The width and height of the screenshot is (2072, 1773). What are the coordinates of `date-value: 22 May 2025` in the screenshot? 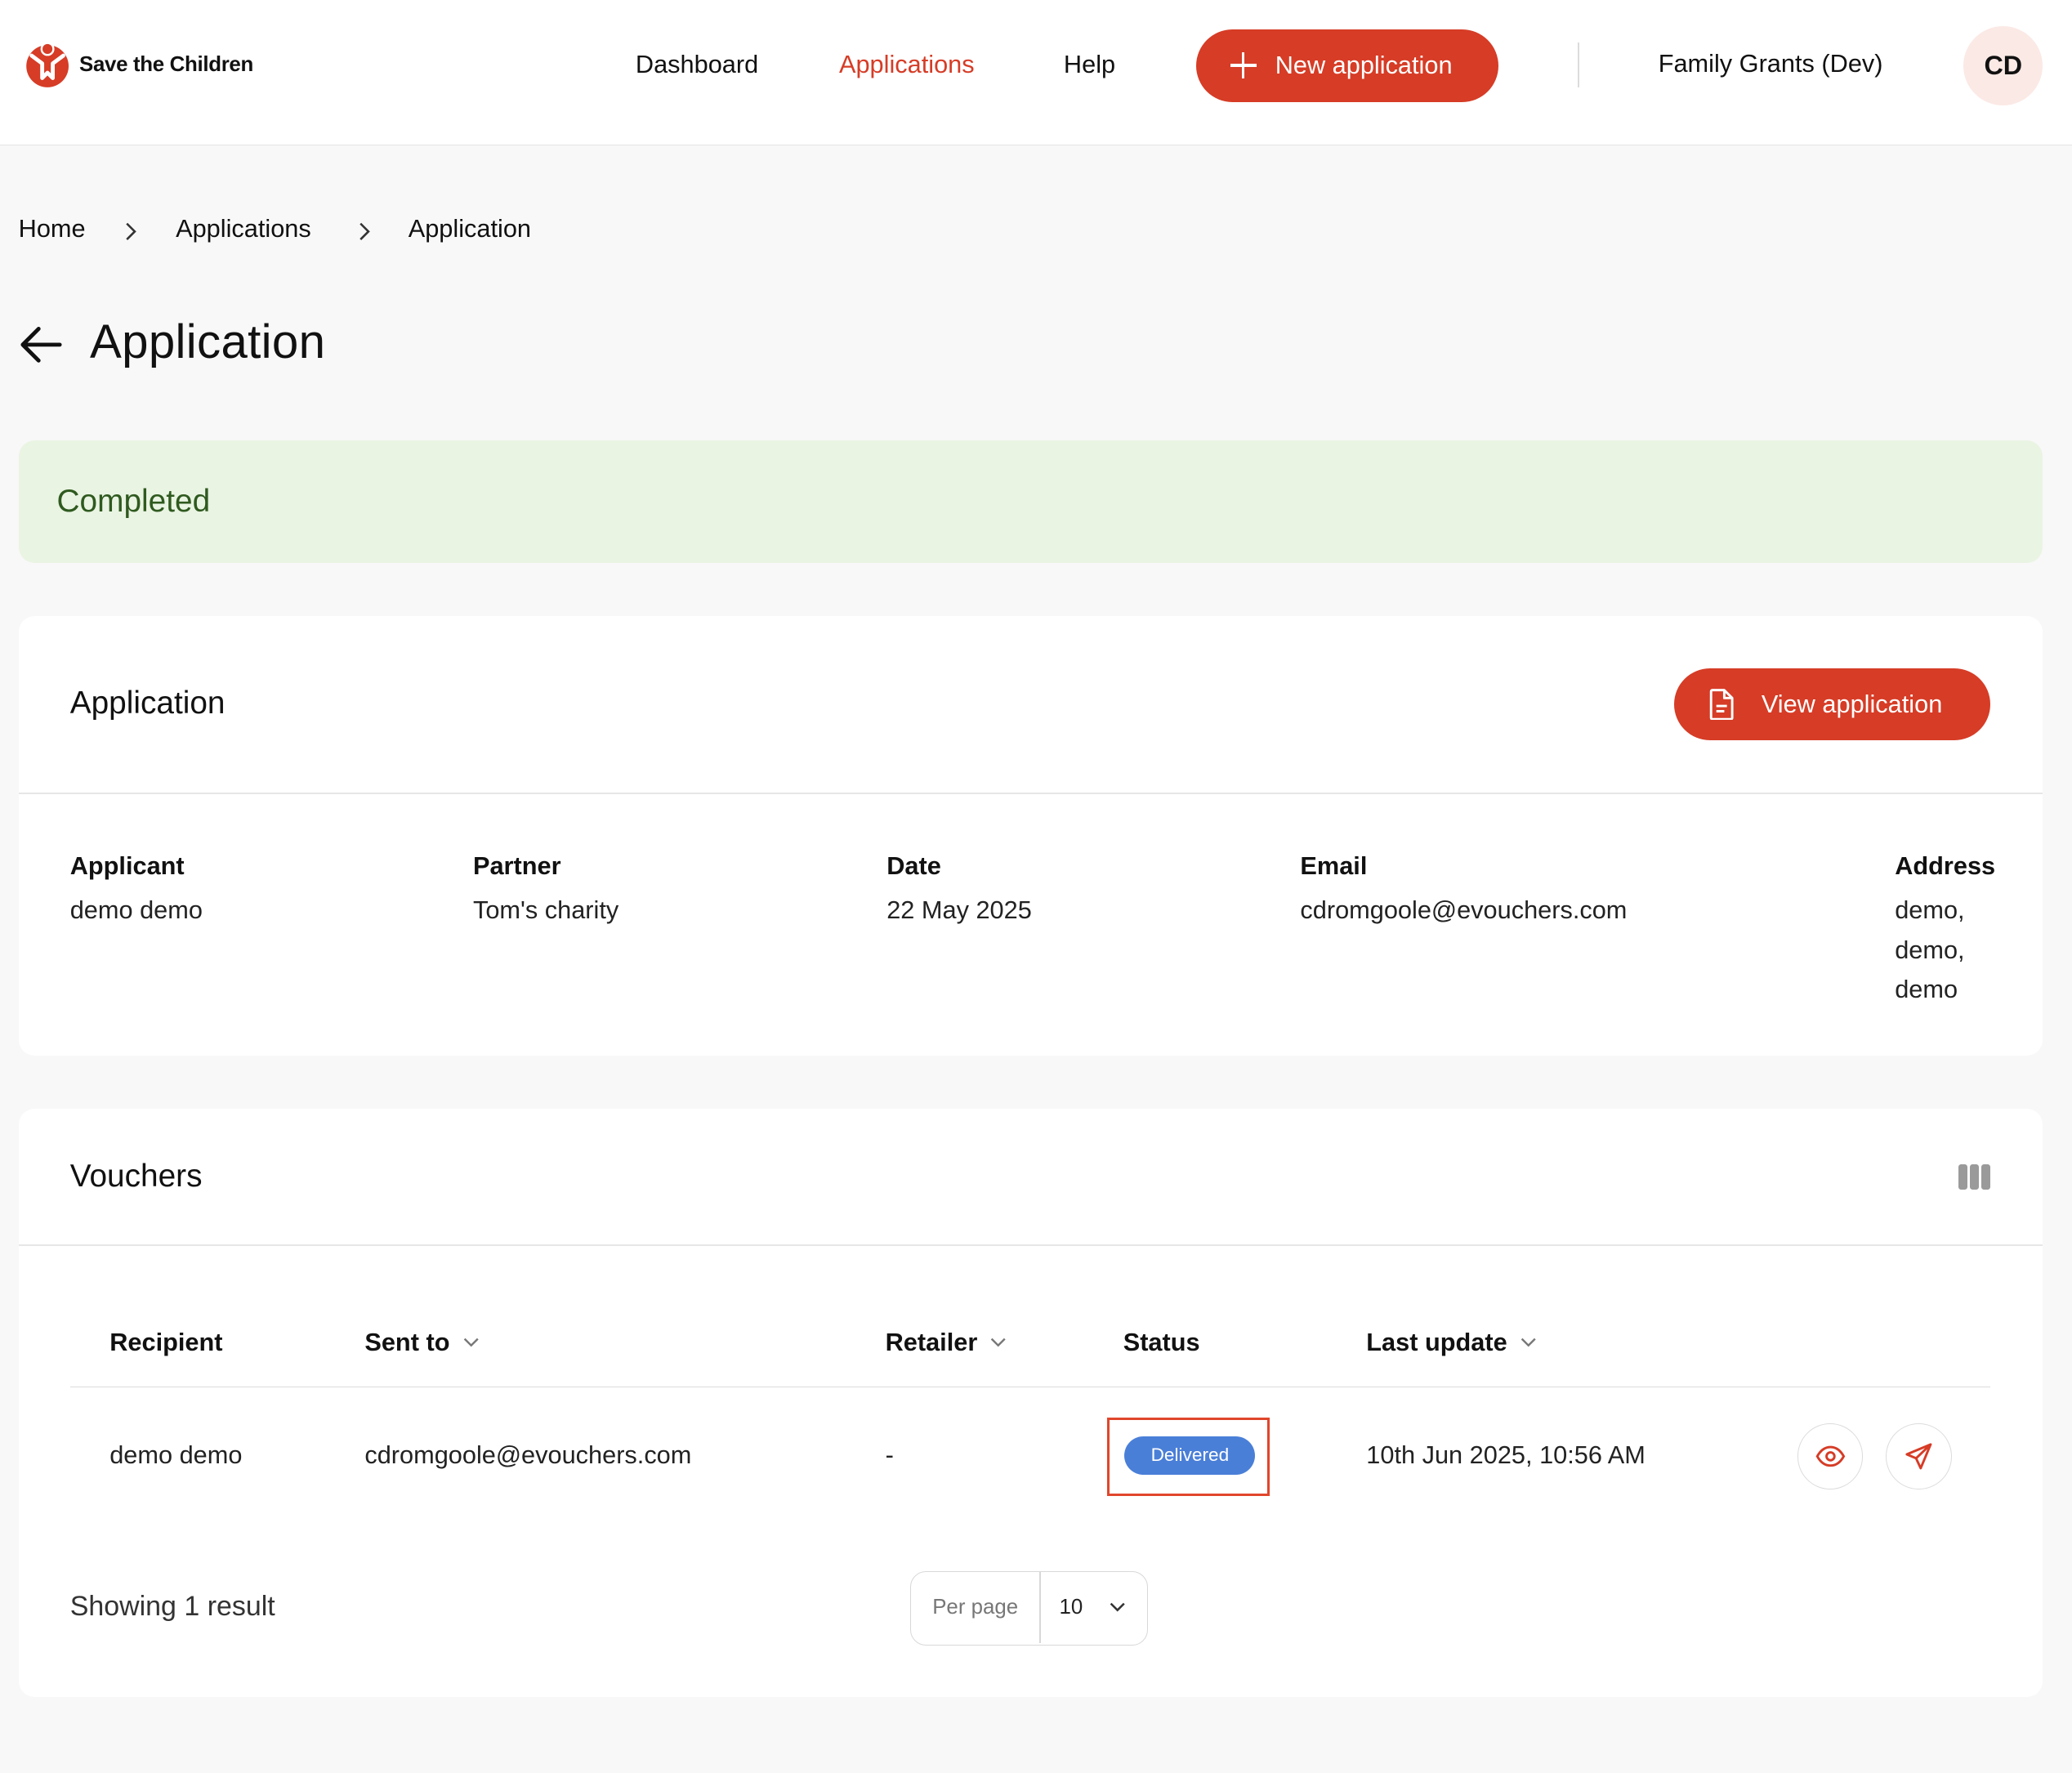 It's located at (959, 910).